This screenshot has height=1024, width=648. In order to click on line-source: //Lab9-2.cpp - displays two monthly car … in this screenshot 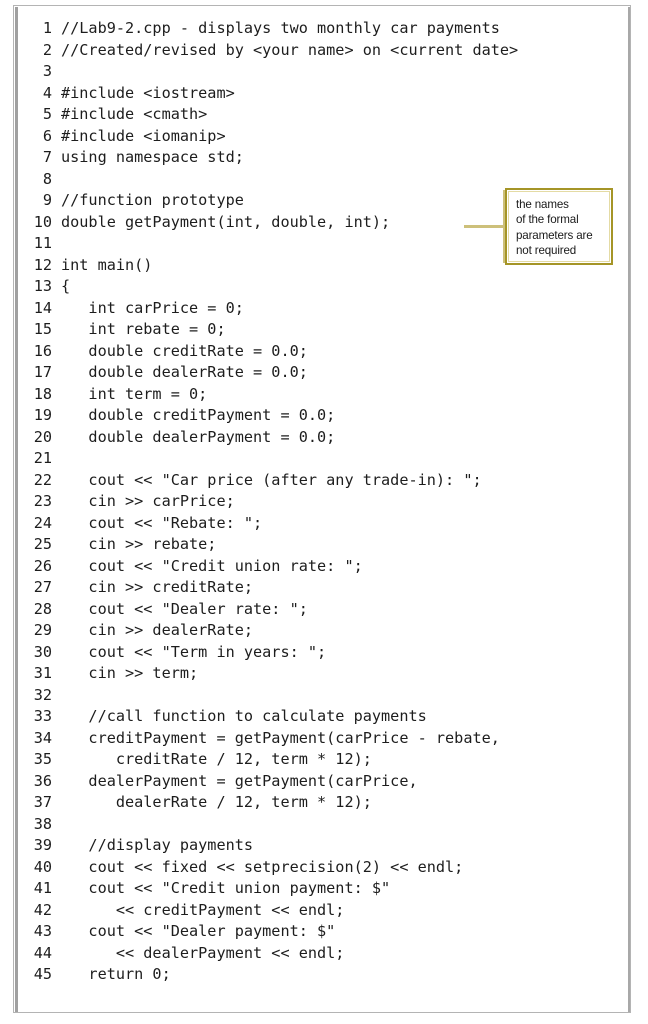, I will do `click(280, 28)`.